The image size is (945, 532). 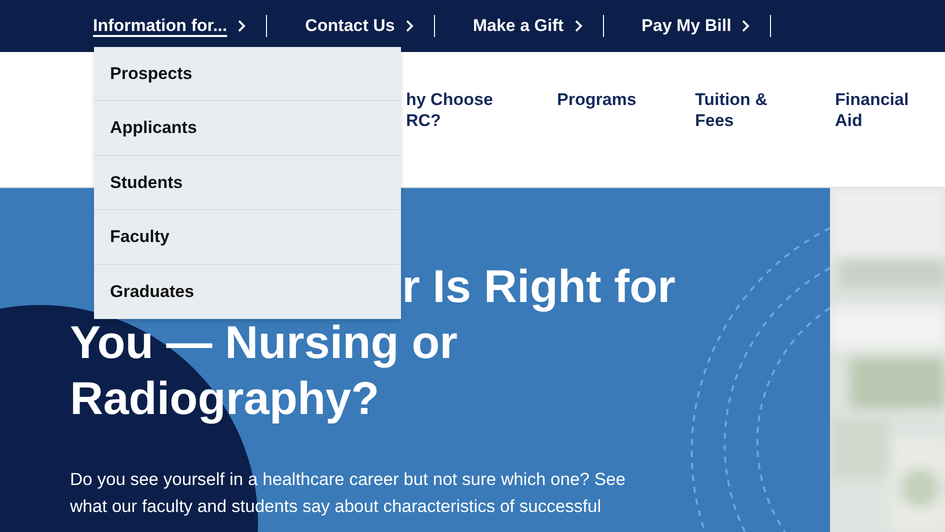 What do you see at coordinates (527, 26) in the screenshot?
I see `utility-nav-link: Make a Gift` at bounding box center [527, 26].